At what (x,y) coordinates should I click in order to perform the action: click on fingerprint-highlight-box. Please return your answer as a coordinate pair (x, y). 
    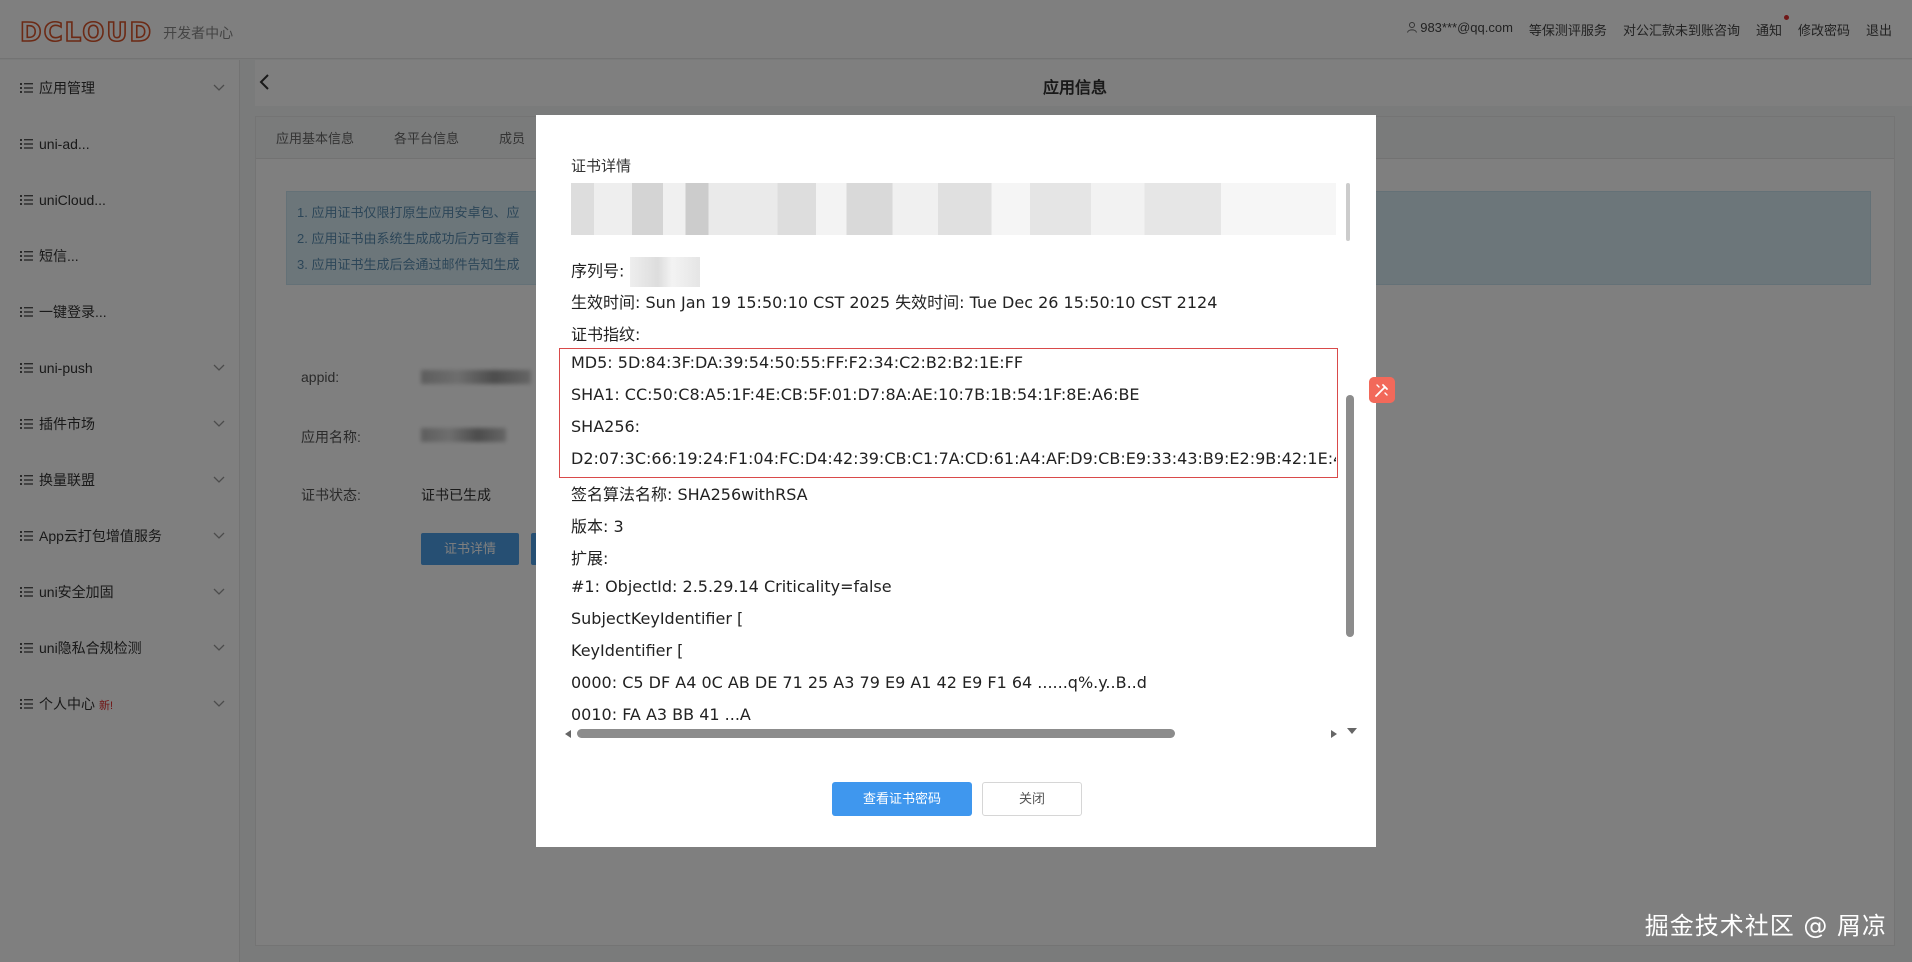
    Looking at the image, I should click on (948, 413).